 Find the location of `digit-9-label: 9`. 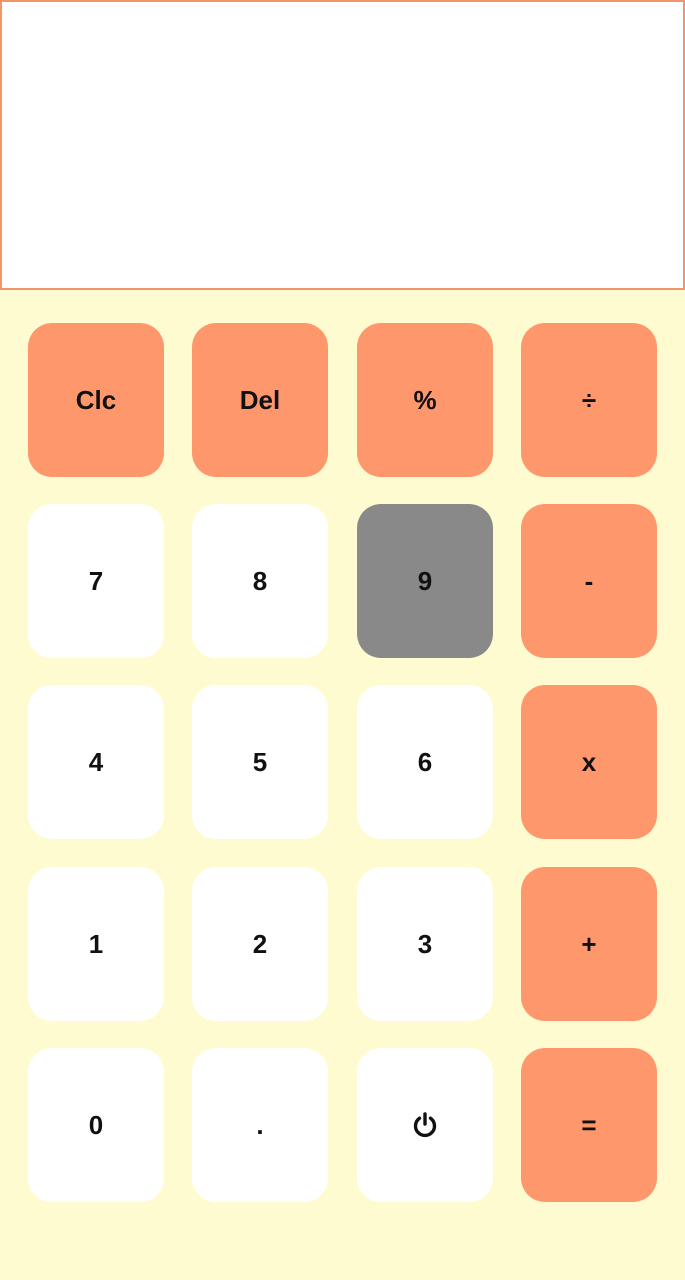

digit-9-label: 9 is located at coordinates (425, 580).